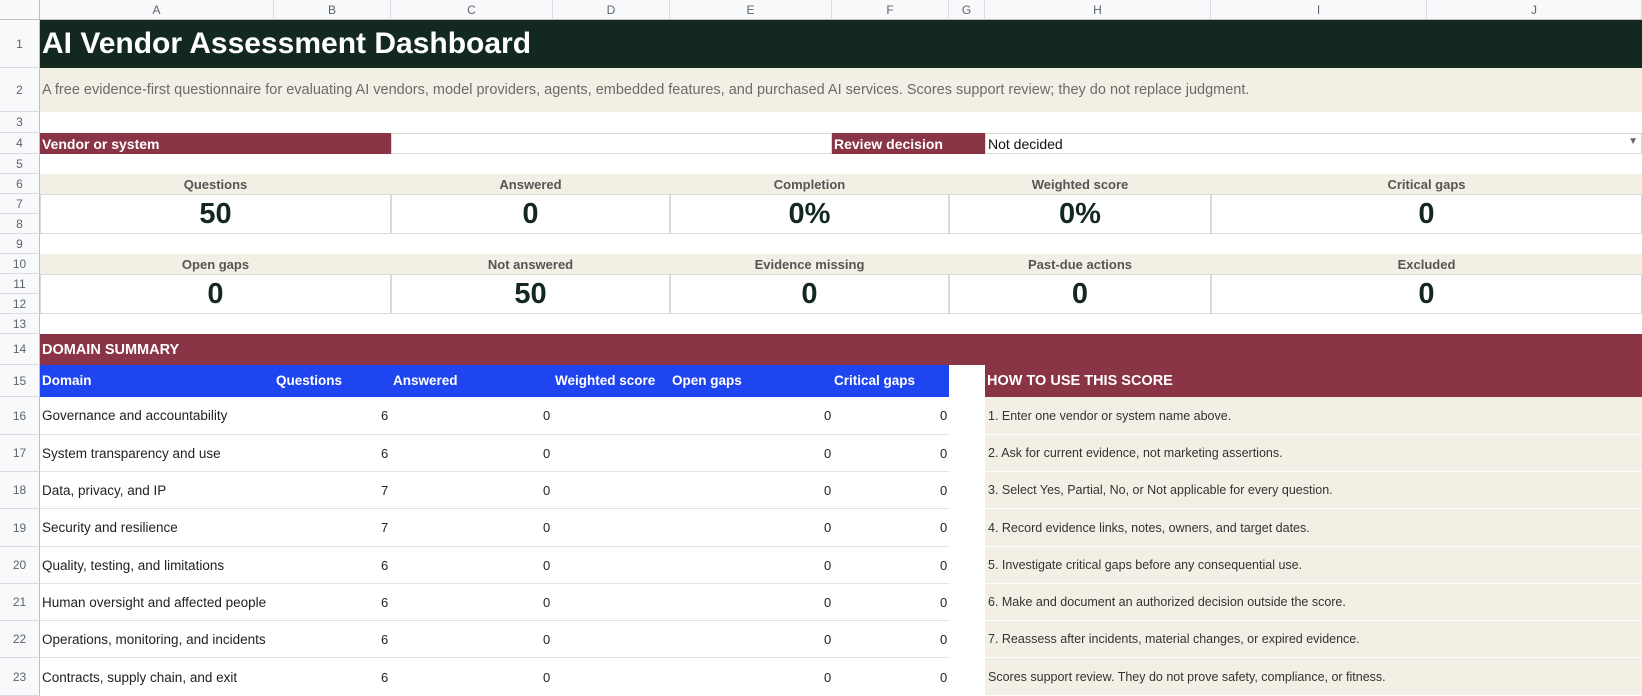  What do you see at coordinates (20, 677) in the screenshot?
I see `row-header-23: 23` at bounding box center [20, 677].